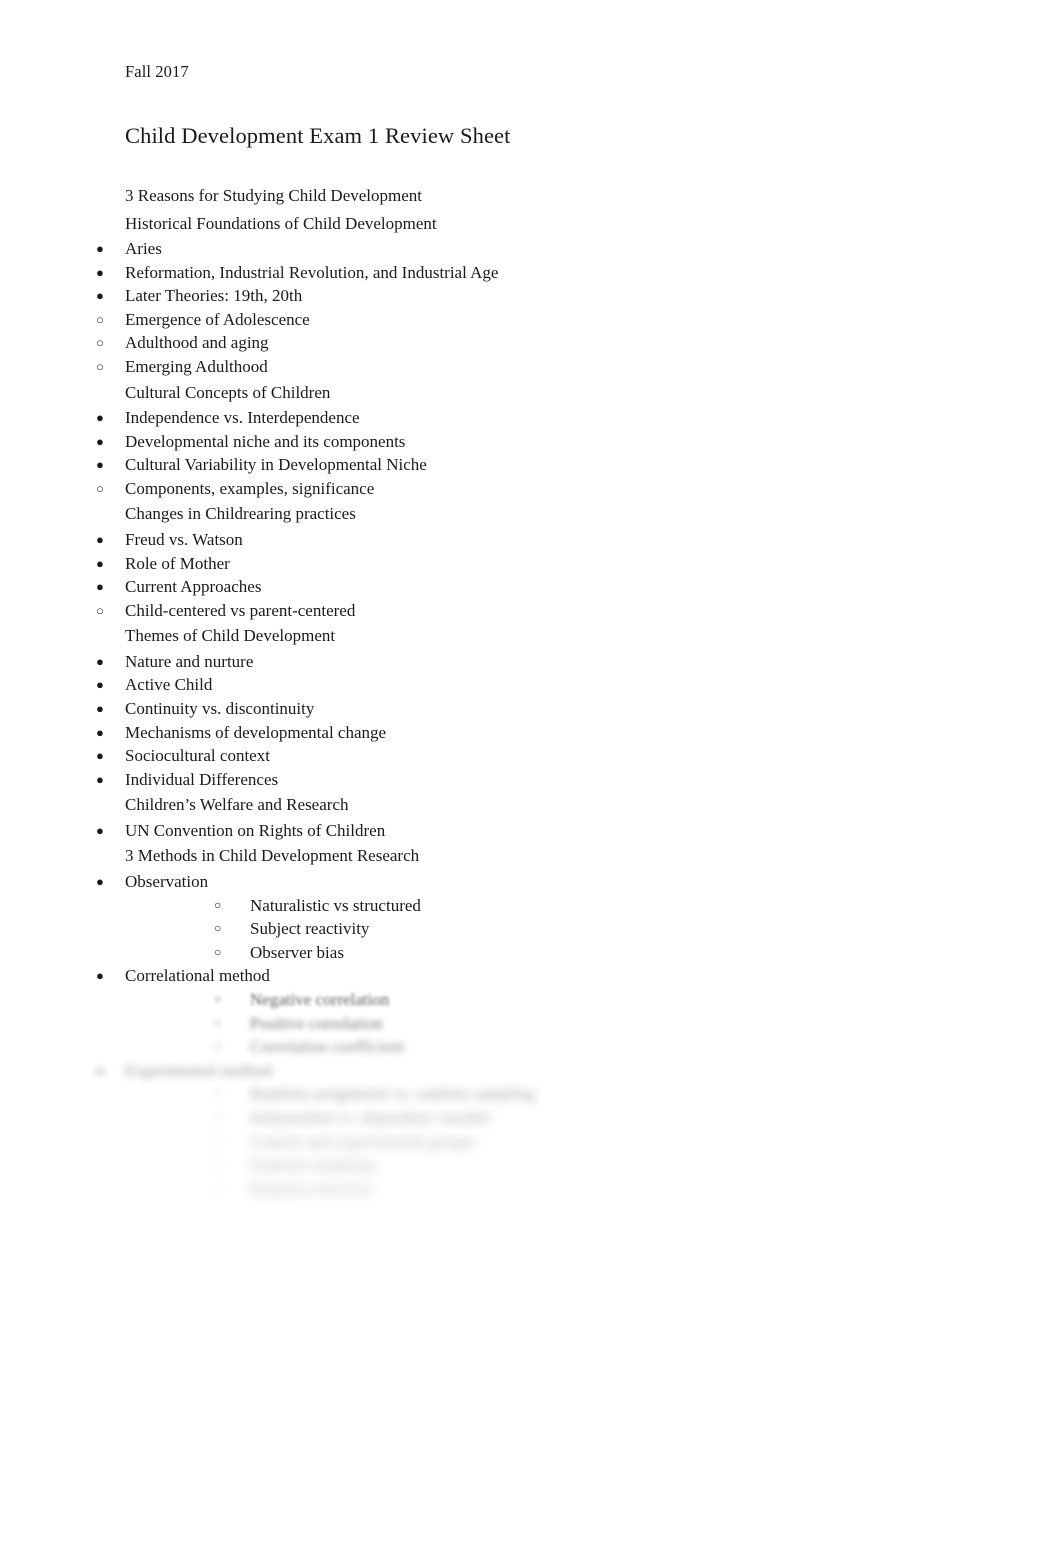  Describe the element at coordinates (193, 587) in the screenshot. I see `outline-item-label: Current Approaches` at that location.